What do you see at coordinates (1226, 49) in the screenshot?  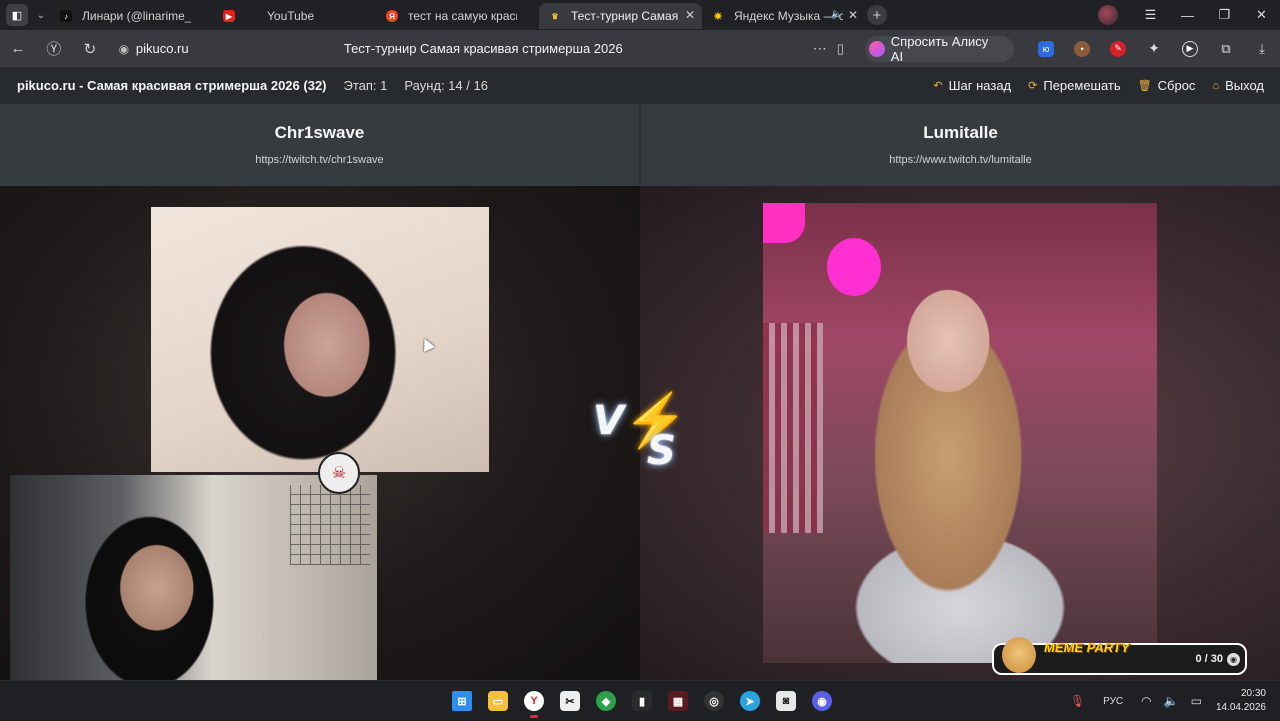 I see `collections-icon: ⧉` at bounding box center [1226, 49].